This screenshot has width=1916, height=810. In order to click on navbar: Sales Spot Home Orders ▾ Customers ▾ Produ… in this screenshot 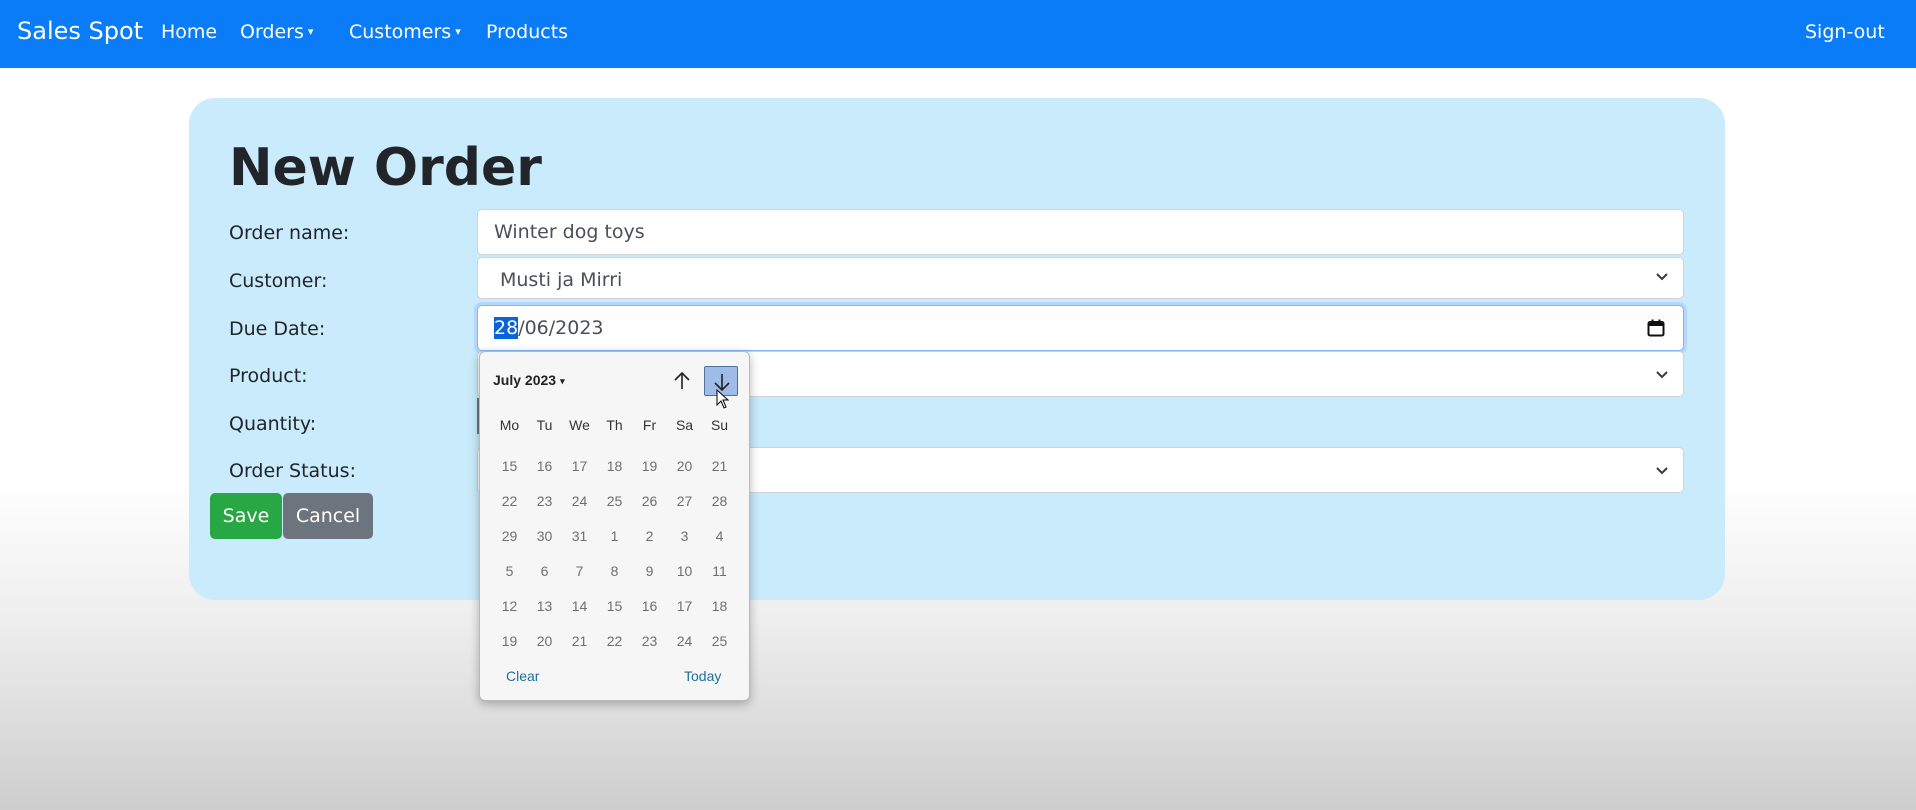, I will do `click(958, 34)`.